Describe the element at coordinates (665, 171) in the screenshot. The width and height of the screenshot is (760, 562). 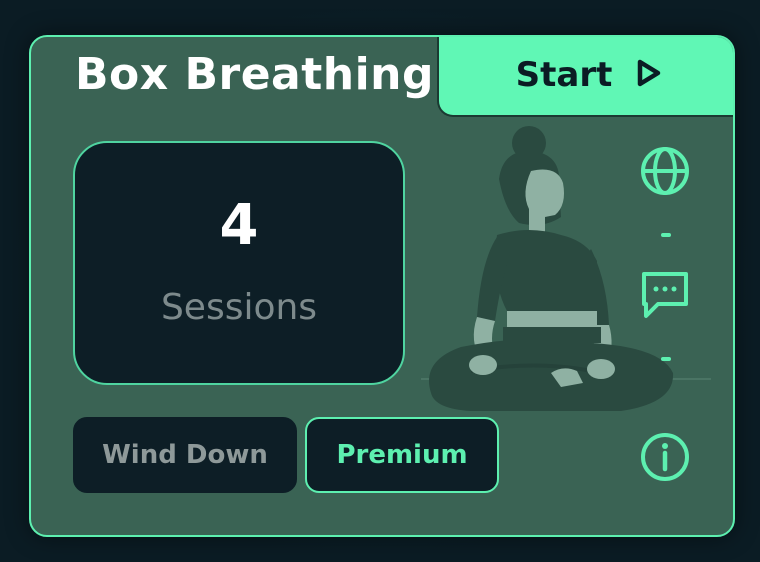
I see `globe-icon` at that location.